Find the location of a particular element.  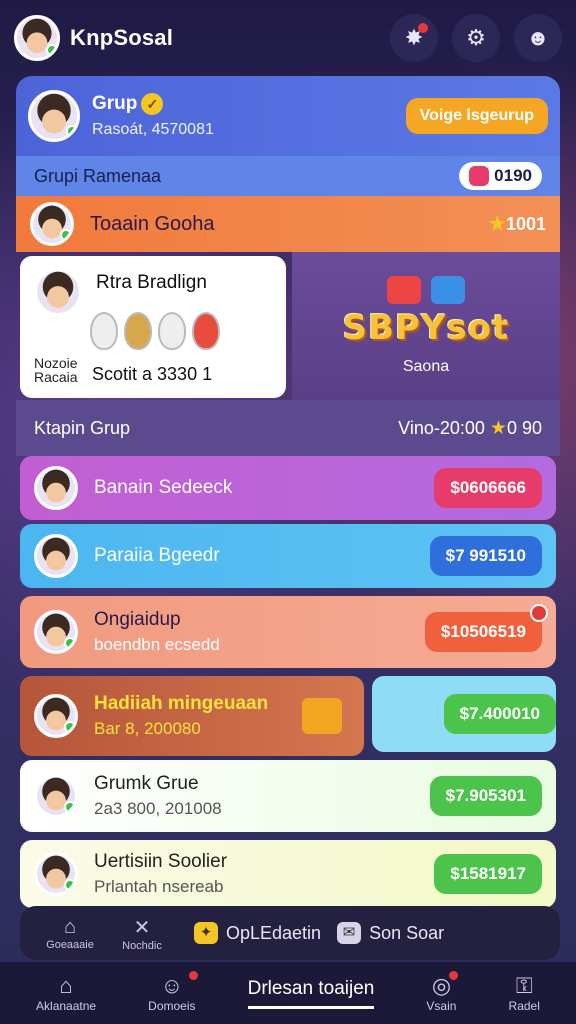

promo-card: SBPYsot Saona is located at coordinates (426, 326).